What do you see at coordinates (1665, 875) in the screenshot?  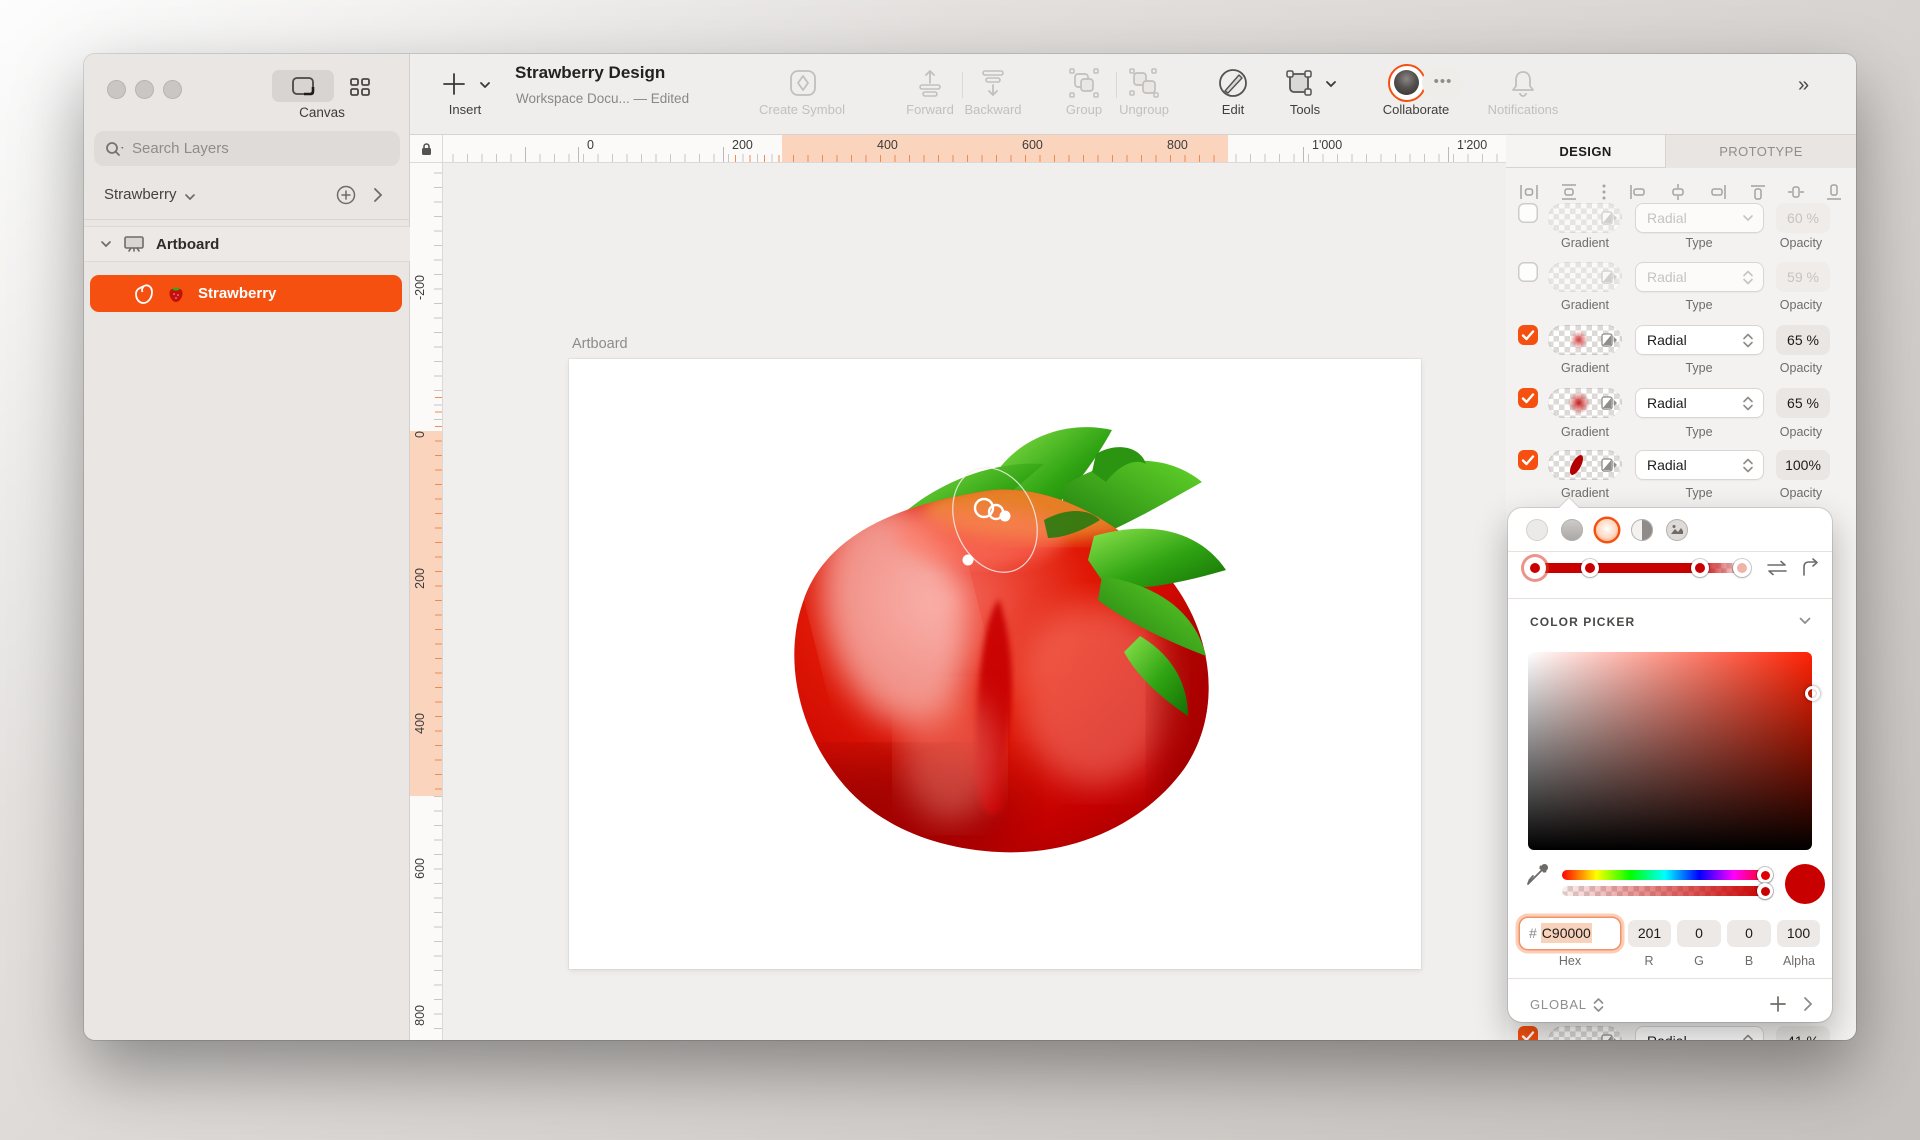 I see `hue-slider` at bounding box center [1665, 875].